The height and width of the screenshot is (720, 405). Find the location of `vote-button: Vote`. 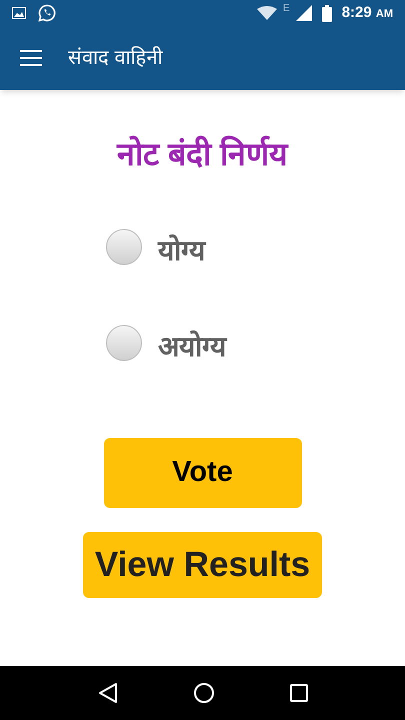

vote-button: Vote is located at coordinates (203, 473).